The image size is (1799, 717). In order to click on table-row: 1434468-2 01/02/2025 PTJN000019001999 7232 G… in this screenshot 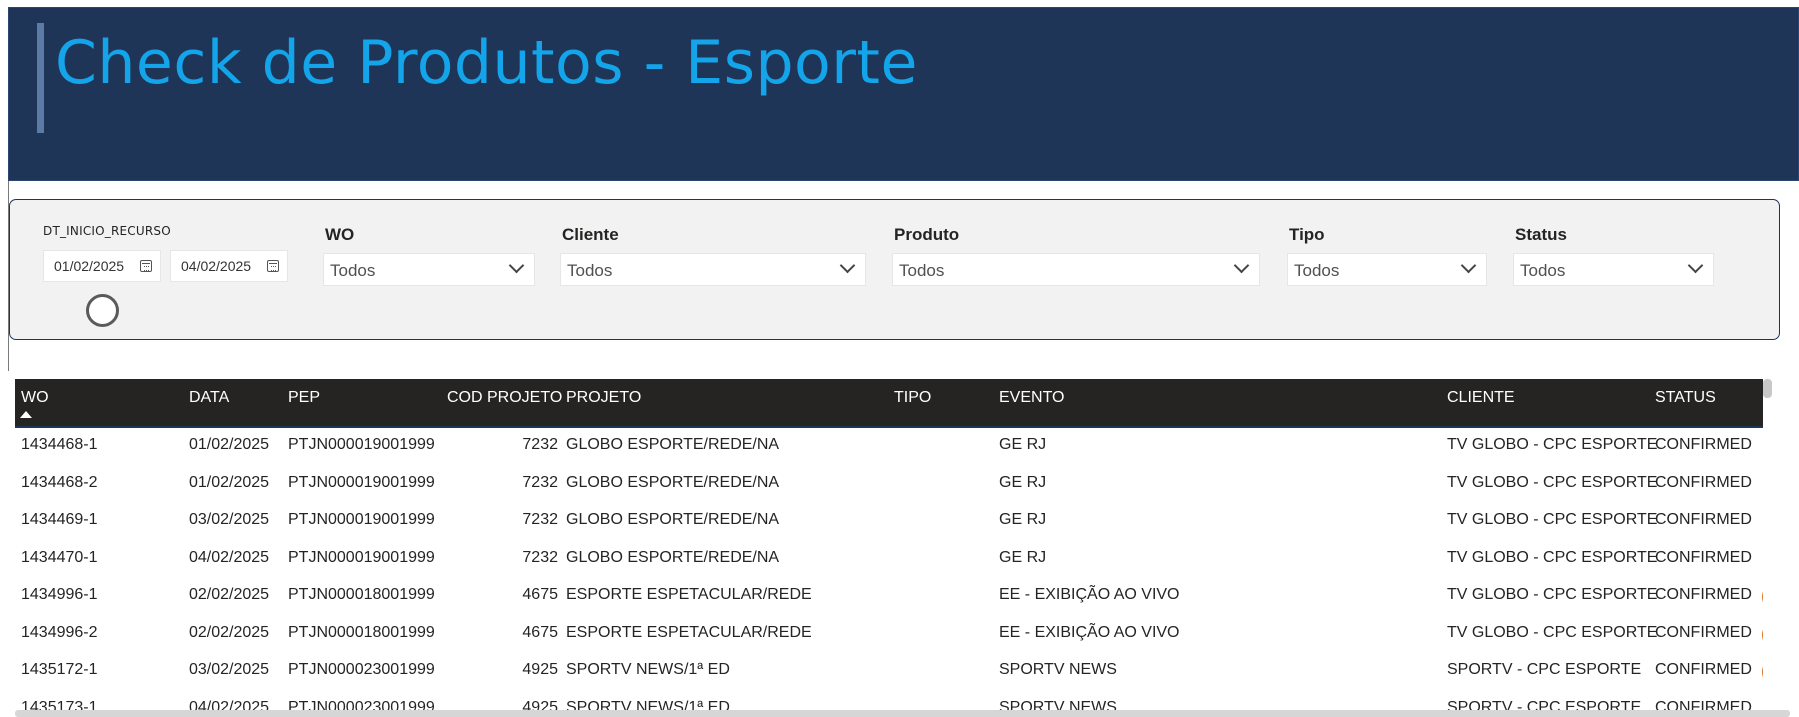, I will do `click(889, 485)`.